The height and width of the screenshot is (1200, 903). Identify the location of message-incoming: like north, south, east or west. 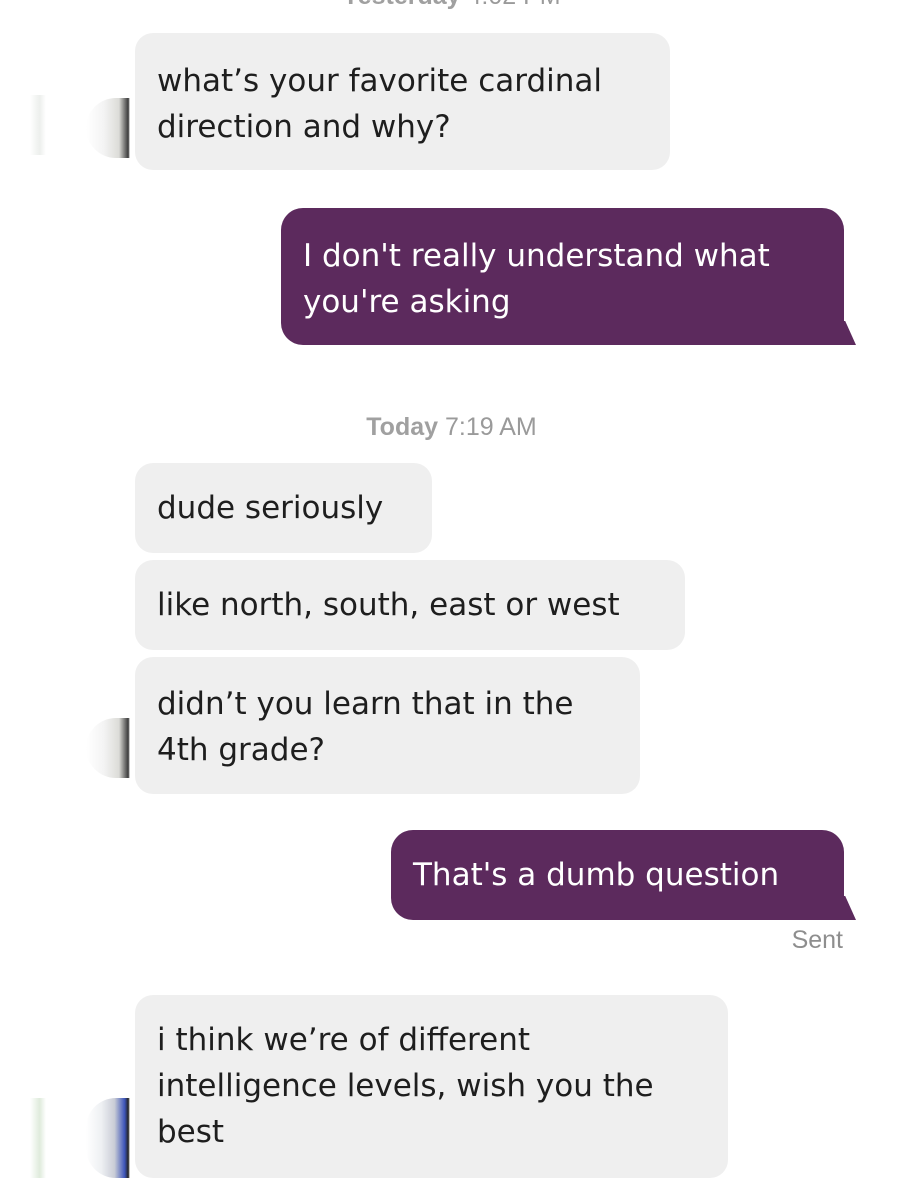
(410, 605).